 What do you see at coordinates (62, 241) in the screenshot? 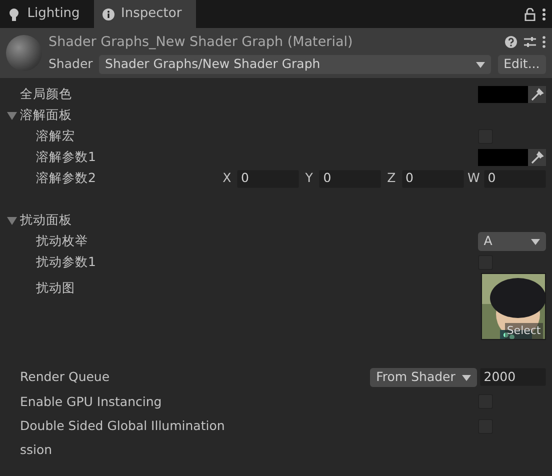
I see `property-label: 扰动枚举` at bounding box center [62, 241].